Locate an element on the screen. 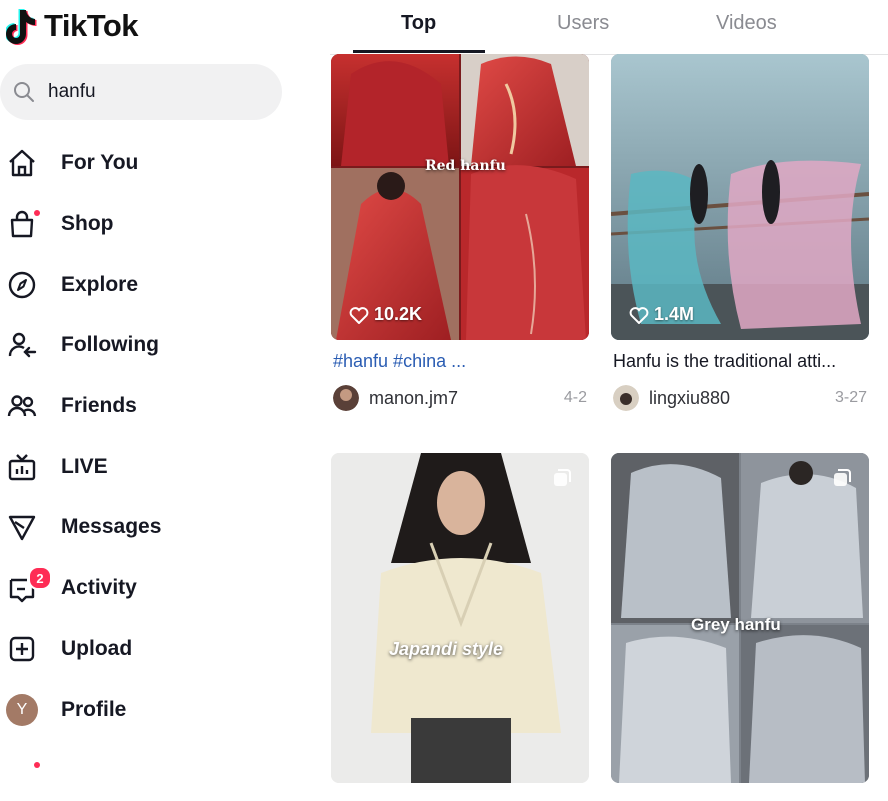 Image resolution: width=888 pixels, height=801 pixels. sidebar-item-label: Activity is located at coordinates (99, 588).